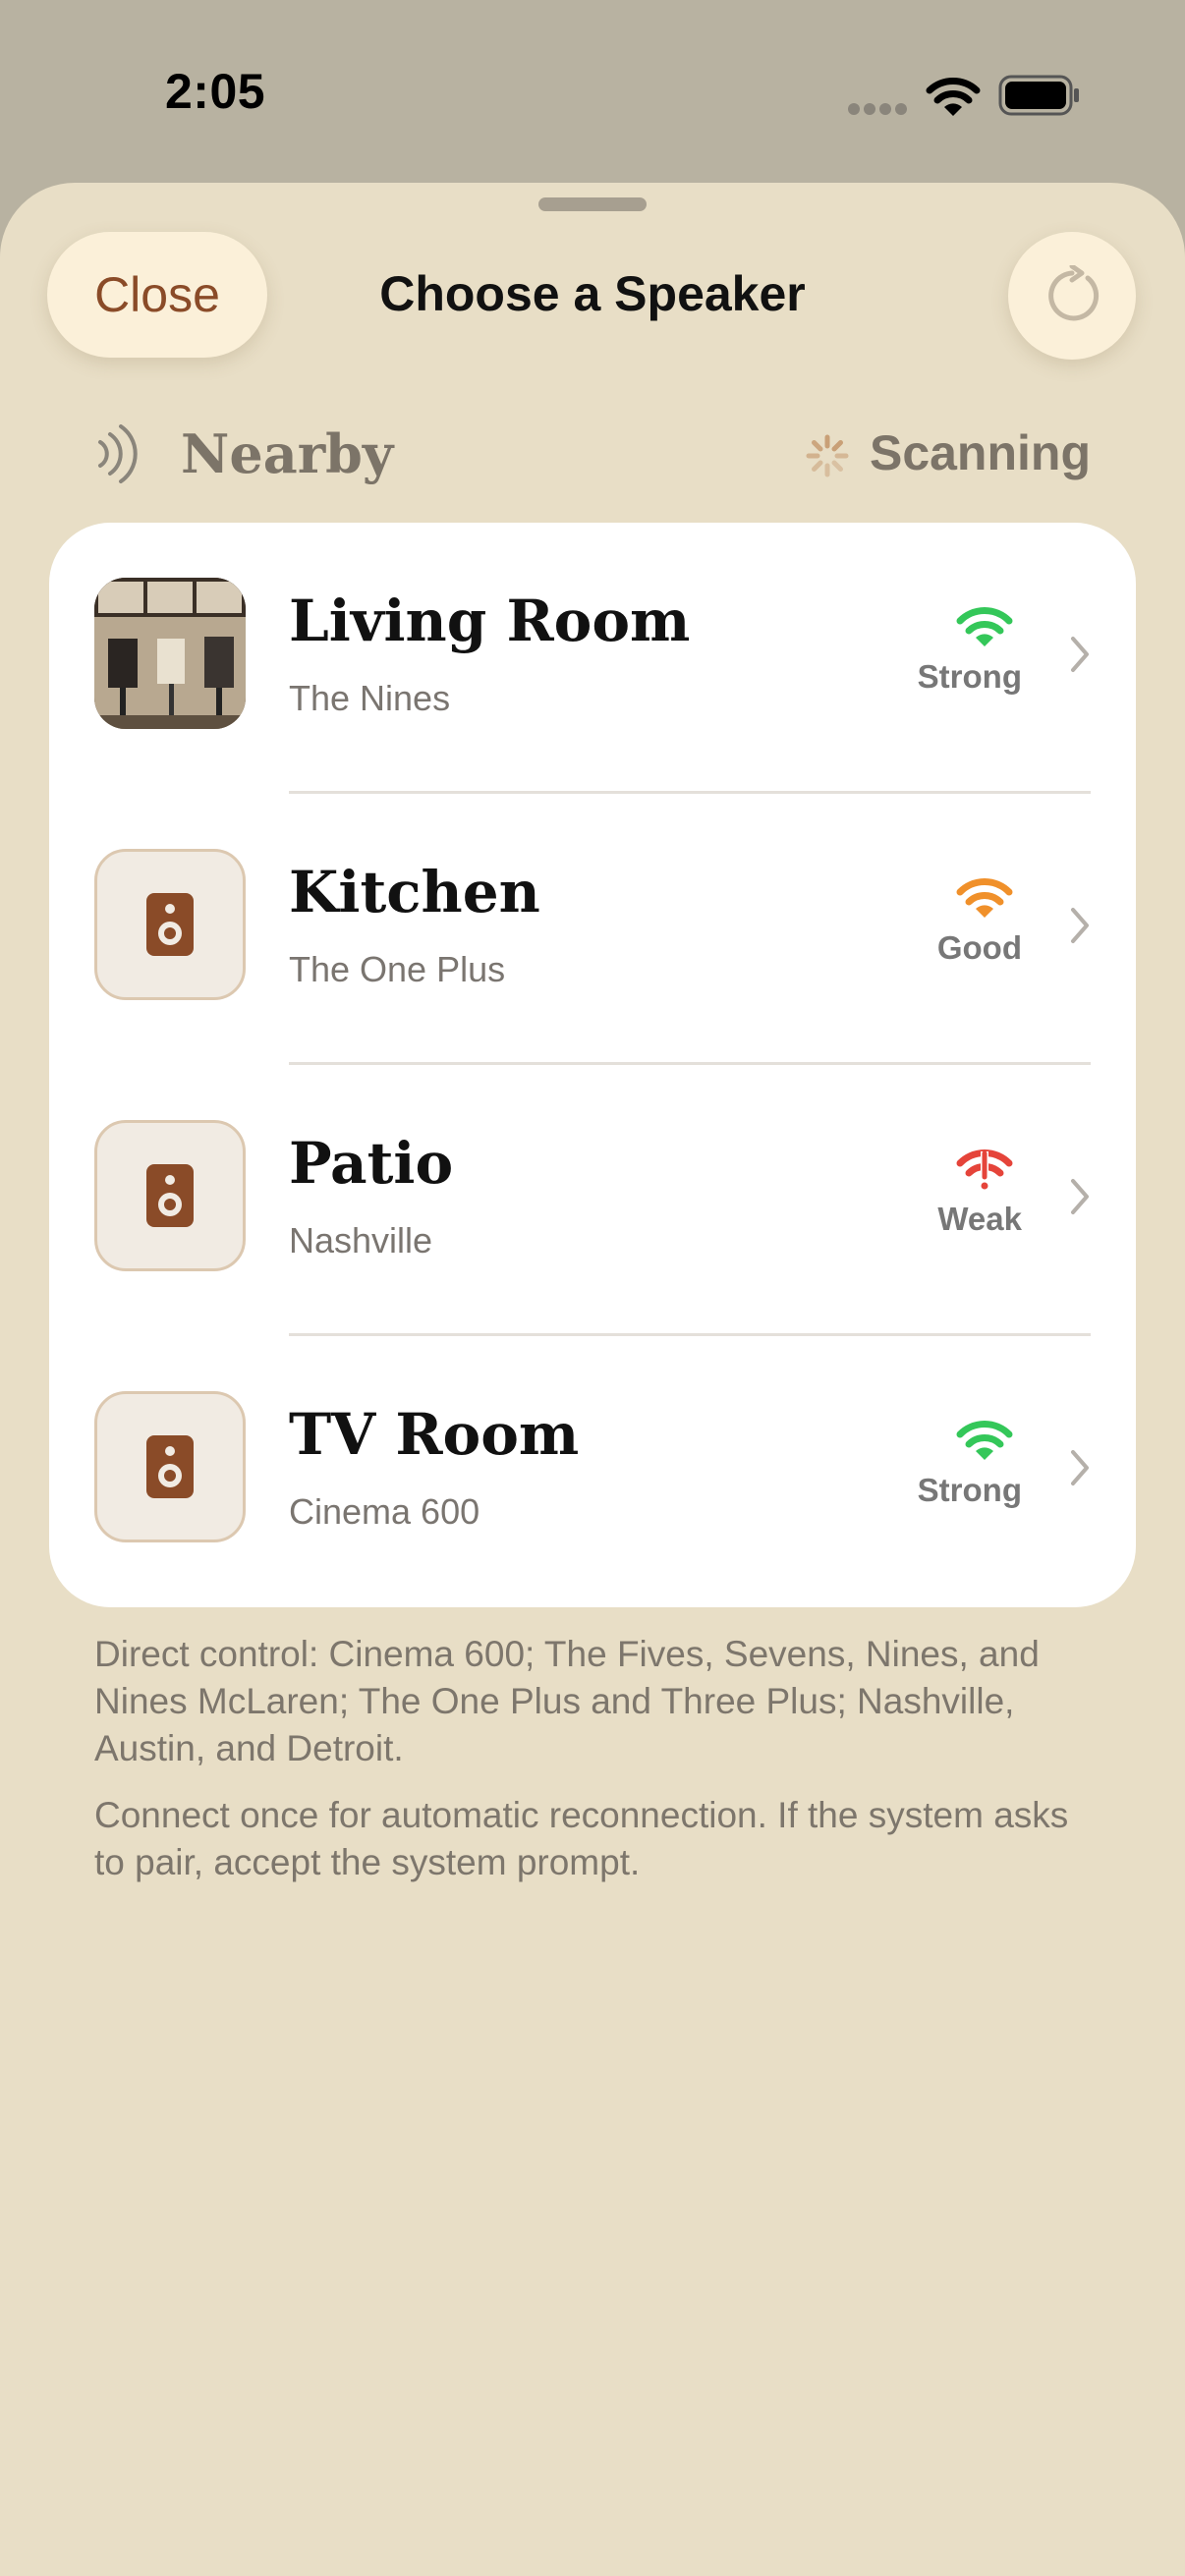 The height and width of the screenshot is (2576, 1185). I want to click on speaker-photo-thumbnail, so click(170, 653).